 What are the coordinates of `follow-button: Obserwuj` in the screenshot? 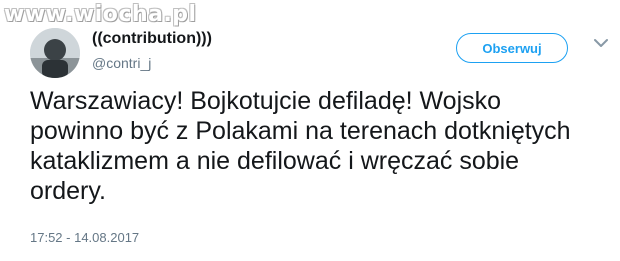 It's located at (512, 48).